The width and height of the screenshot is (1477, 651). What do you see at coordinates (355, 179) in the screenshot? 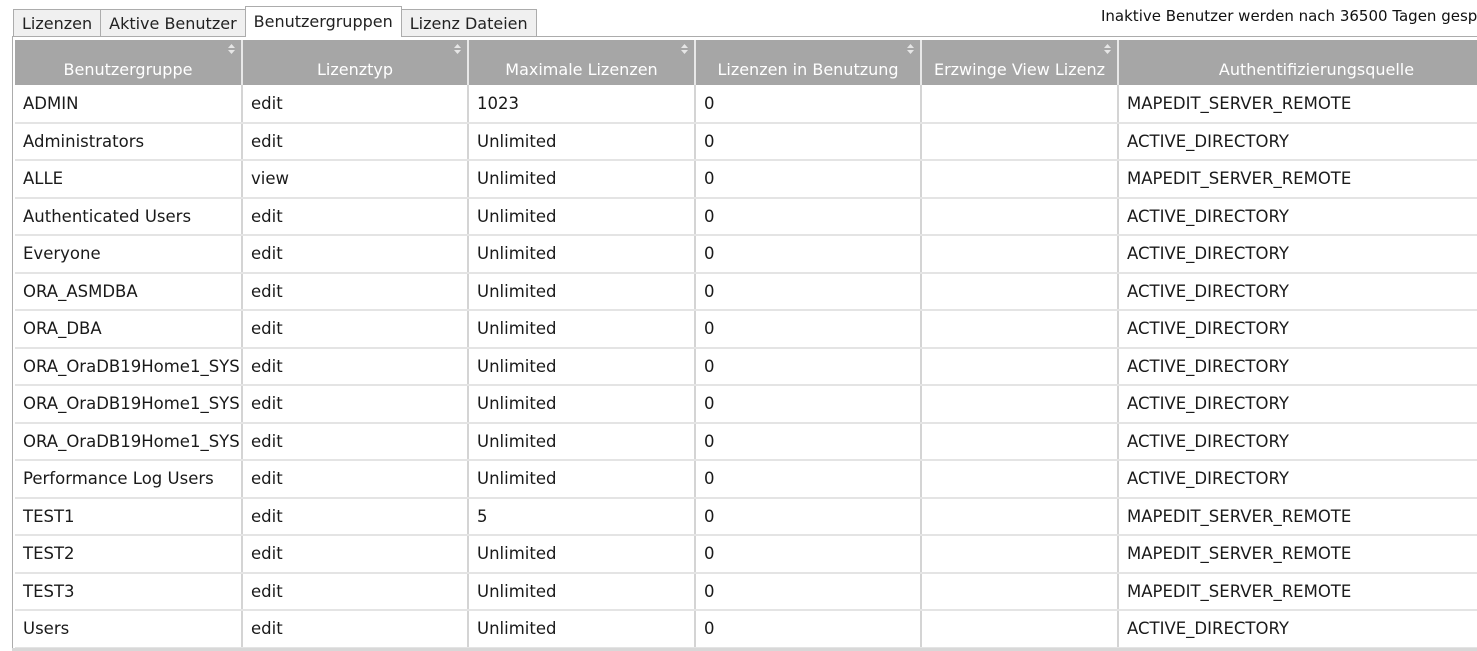
I see `cell-lizenztyp: view` at bounding box center [355, 179].